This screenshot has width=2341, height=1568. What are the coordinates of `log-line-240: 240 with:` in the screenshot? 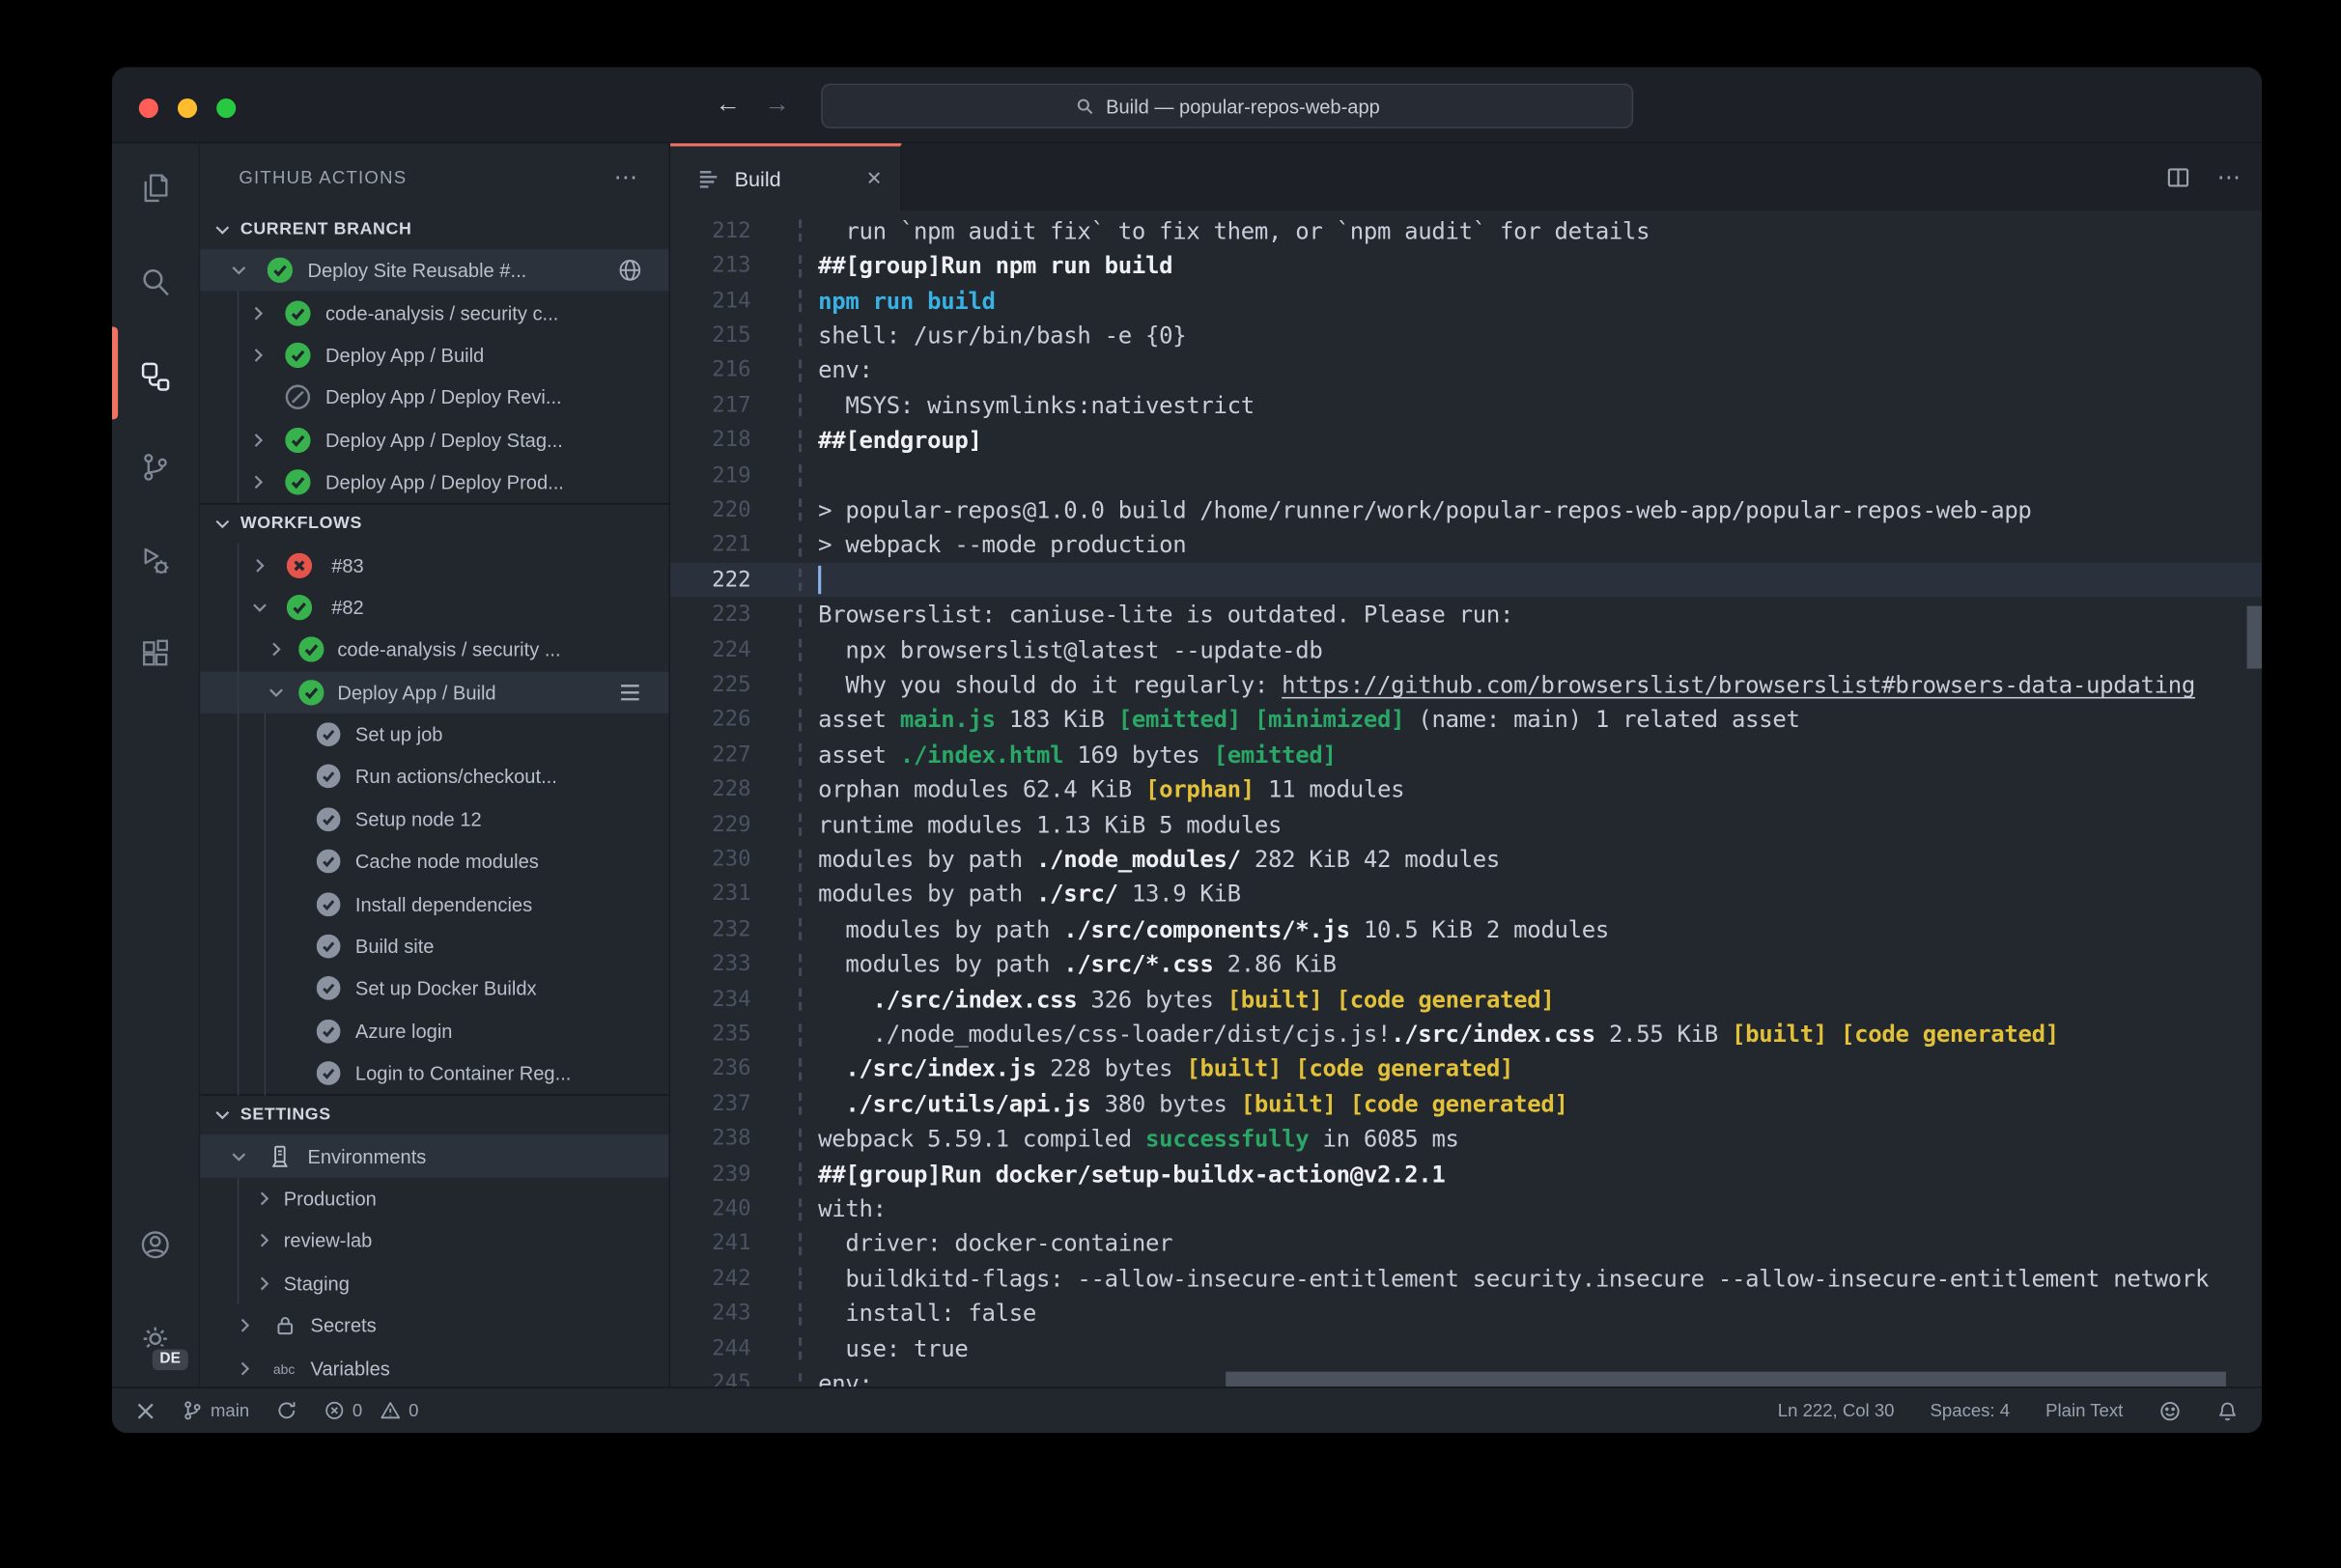 It's located at (1466, 1209).